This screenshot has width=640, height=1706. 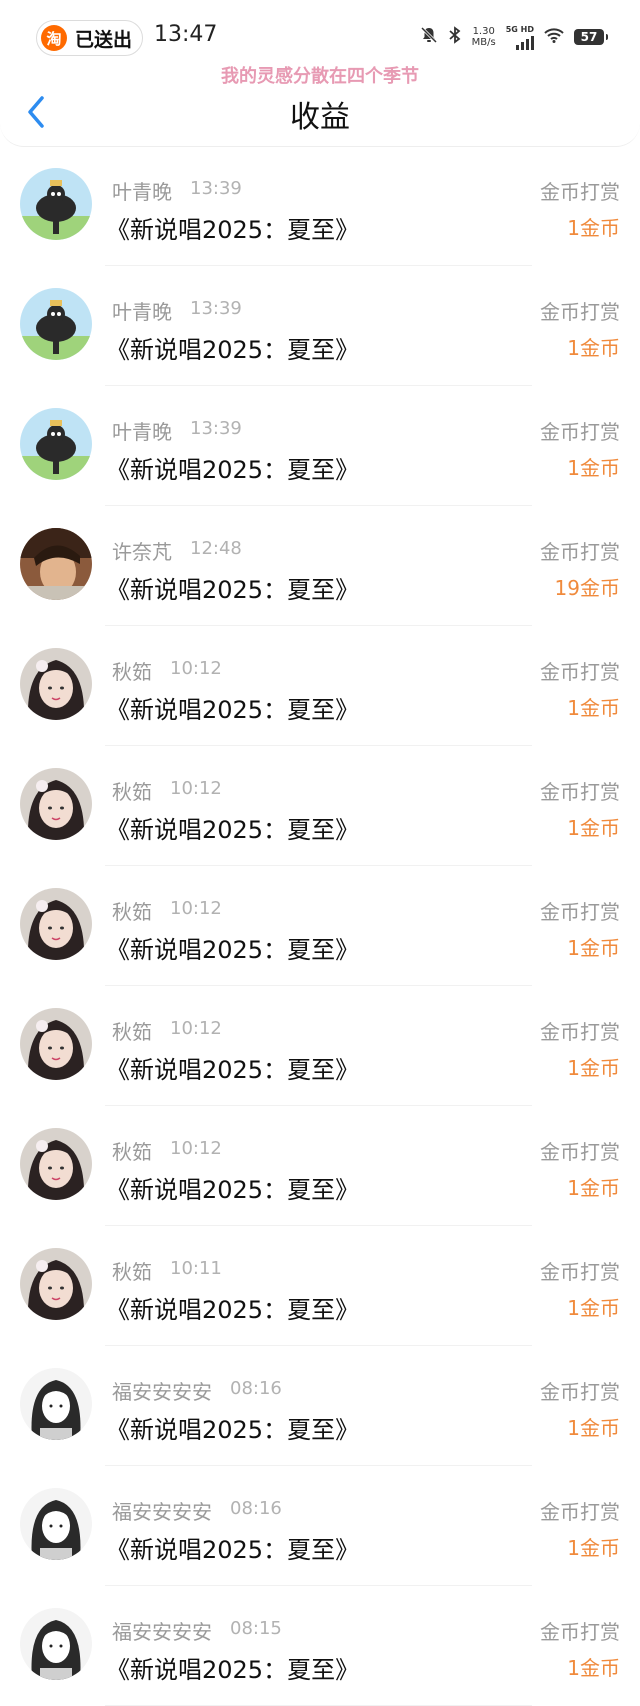 What do you see at coordinates (320, 566) in the screenshot?
I see `list-item: 许奈芃 12:48 《新说唱2025：夏至》 金币打赏 19金币` at bounding box center [320, 566].